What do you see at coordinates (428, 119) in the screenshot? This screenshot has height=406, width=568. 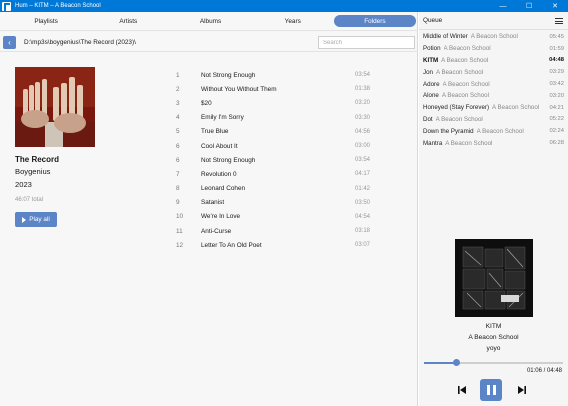 I see `queue-item-title: Dot` at bounding box center [428, 119].